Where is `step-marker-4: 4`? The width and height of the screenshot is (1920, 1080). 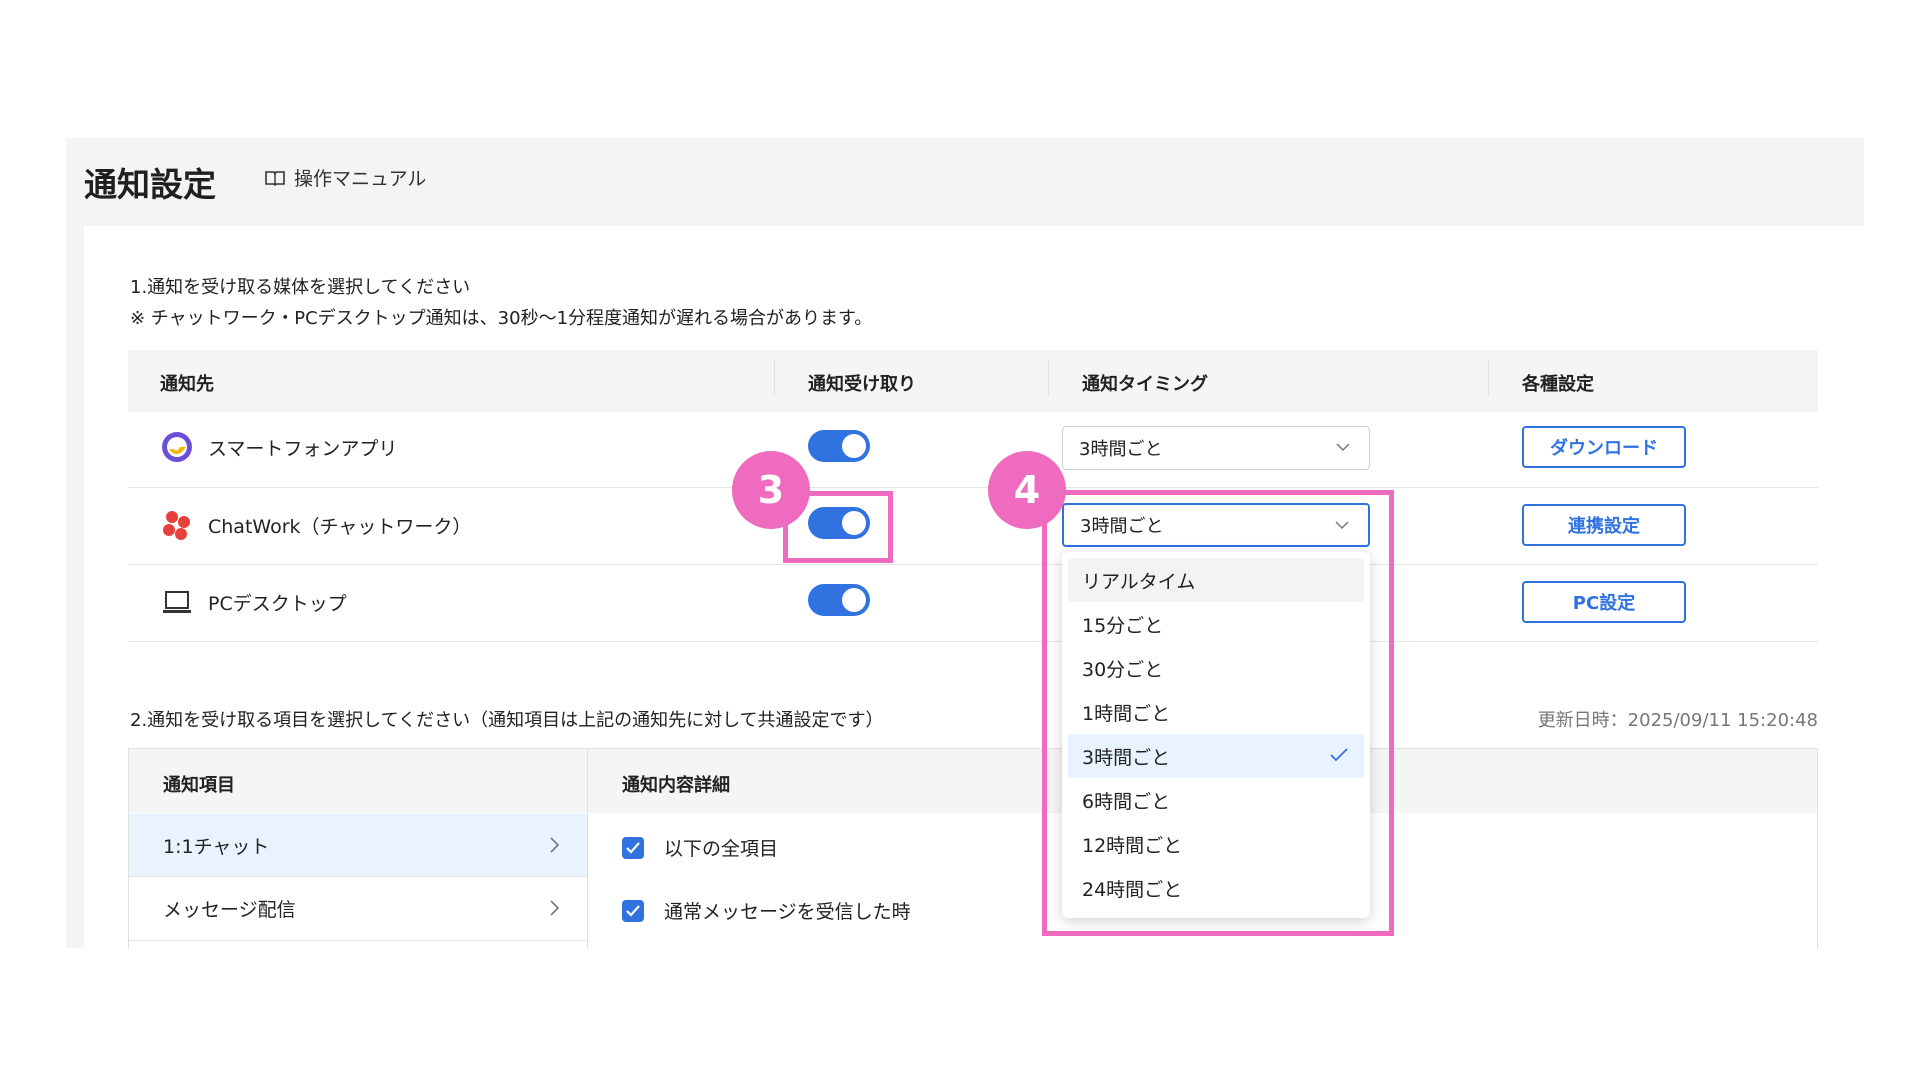
step-marker-4: 4 is located at coordinates (1027, 490).